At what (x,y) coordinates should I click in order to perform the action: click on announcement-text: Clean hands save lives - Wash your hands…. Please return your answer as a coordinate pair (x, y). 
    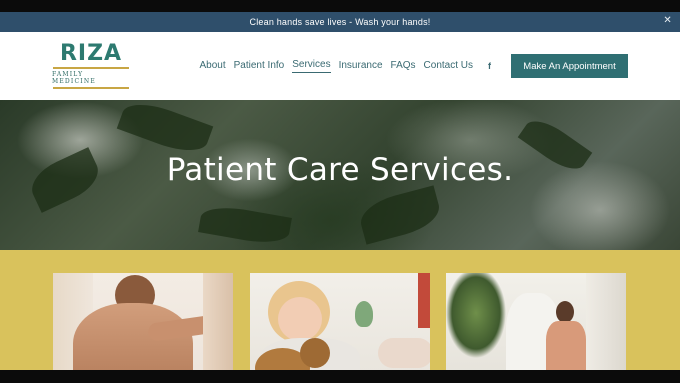
    Looking at the image, I should click on (340, 22).